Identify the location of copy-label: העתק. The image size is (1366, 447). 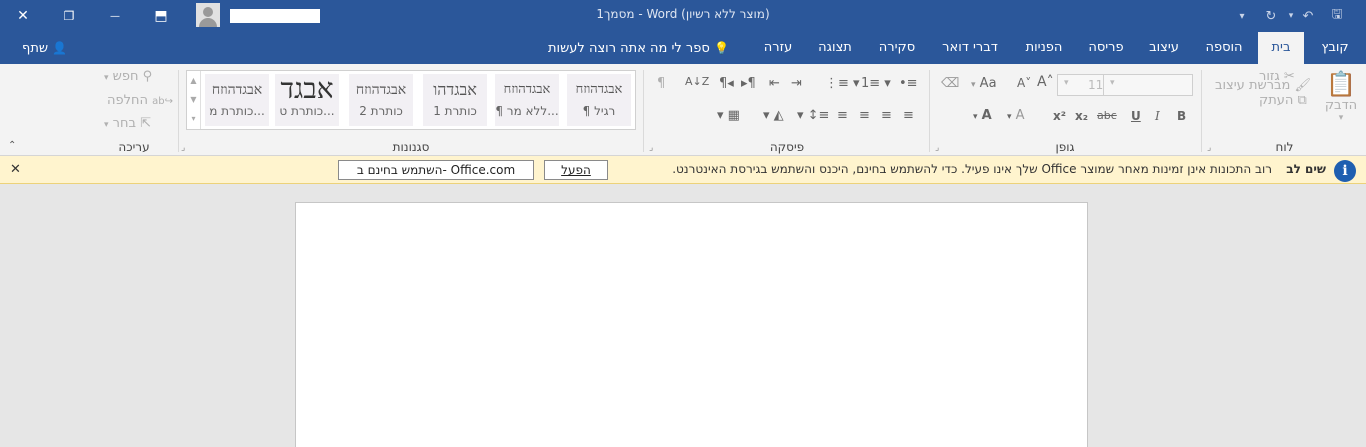
(1276, 100).